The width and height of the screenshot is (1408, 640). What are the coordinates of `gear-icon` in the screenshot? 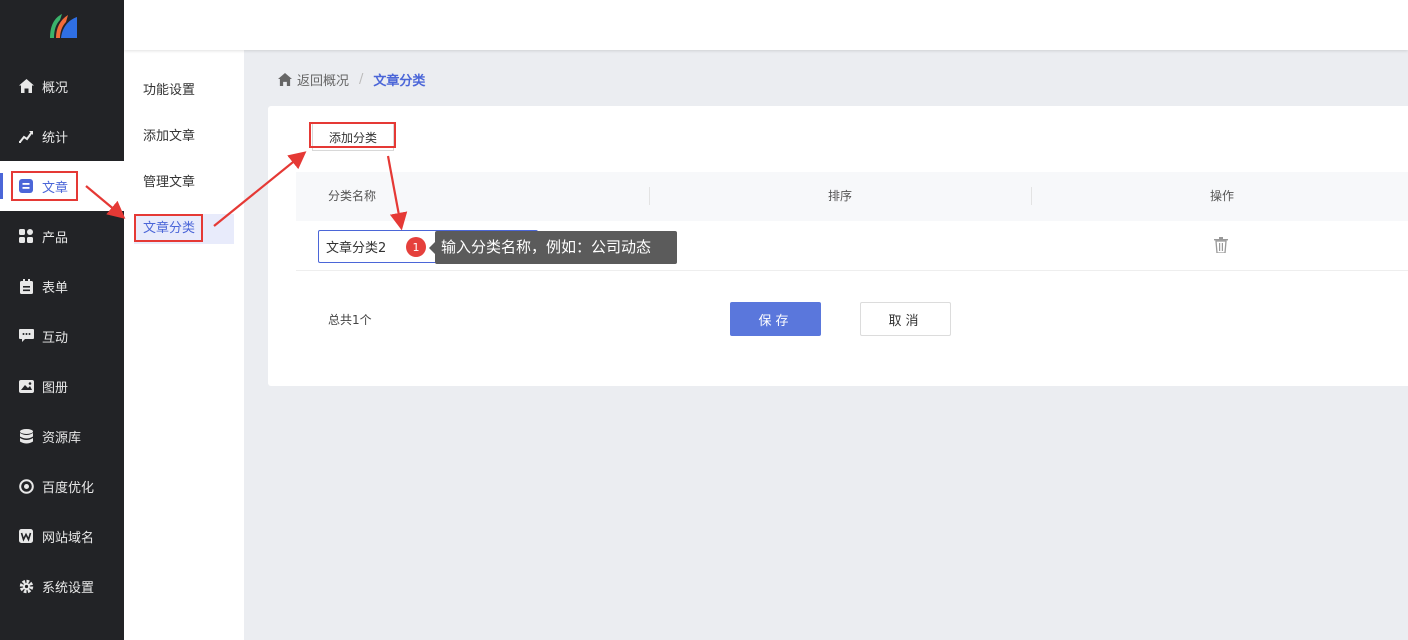 It's located at (26, 586).